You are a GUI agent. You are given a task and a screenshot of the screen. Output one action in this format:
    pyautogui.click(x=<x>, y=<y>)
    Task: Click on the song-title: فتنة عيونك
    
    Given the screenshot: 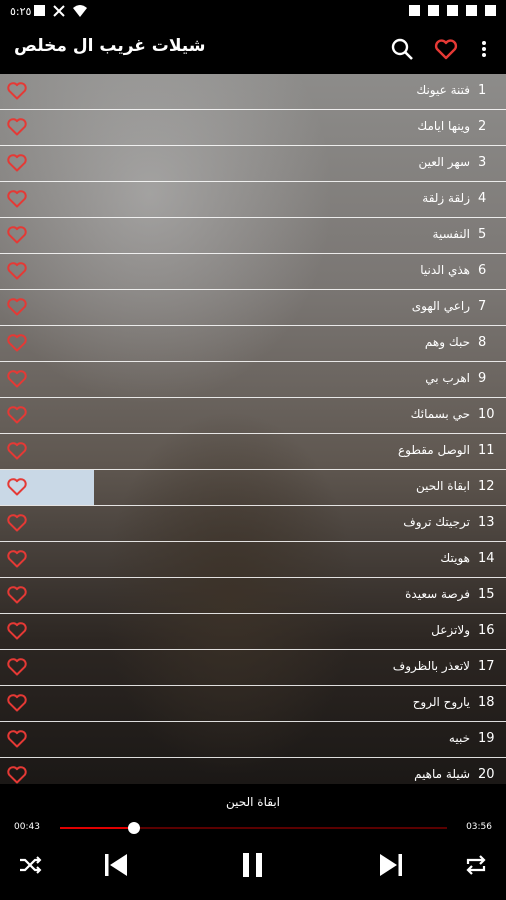 What is the action you would take?
    pyautogui.click(x=443, y=90)
    